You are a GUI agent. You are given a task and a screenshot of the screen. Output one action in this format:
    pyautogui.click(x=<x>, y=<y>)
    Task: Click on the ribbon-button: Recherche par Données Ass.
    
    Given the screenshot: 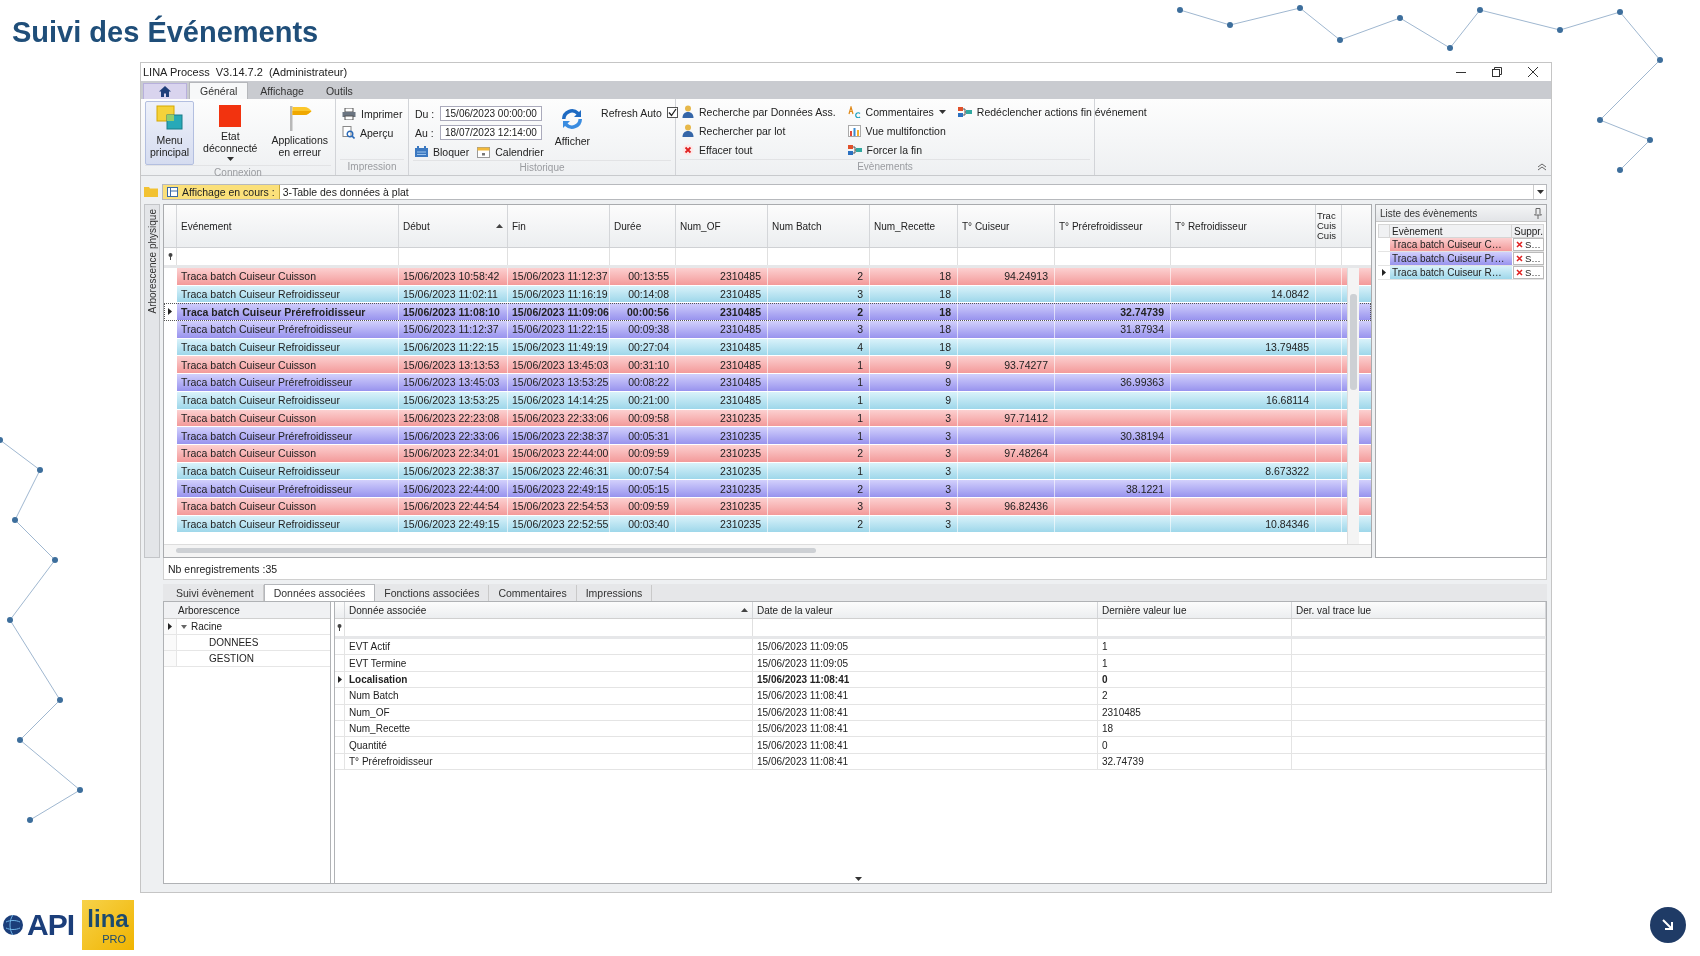 What is the action you would take?
    pyautogui.click(x=759, y=111)
    